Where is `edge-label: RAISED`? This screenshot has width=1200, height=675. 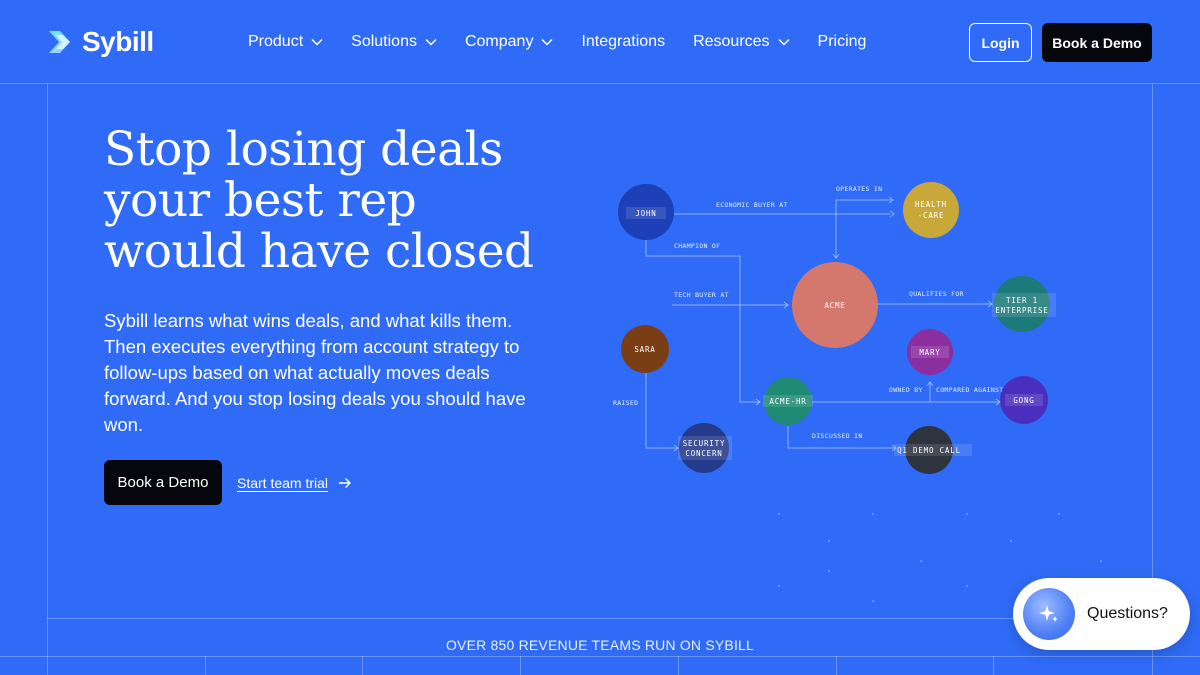 edge-label: RAISED is located at coordinates (625, 403).